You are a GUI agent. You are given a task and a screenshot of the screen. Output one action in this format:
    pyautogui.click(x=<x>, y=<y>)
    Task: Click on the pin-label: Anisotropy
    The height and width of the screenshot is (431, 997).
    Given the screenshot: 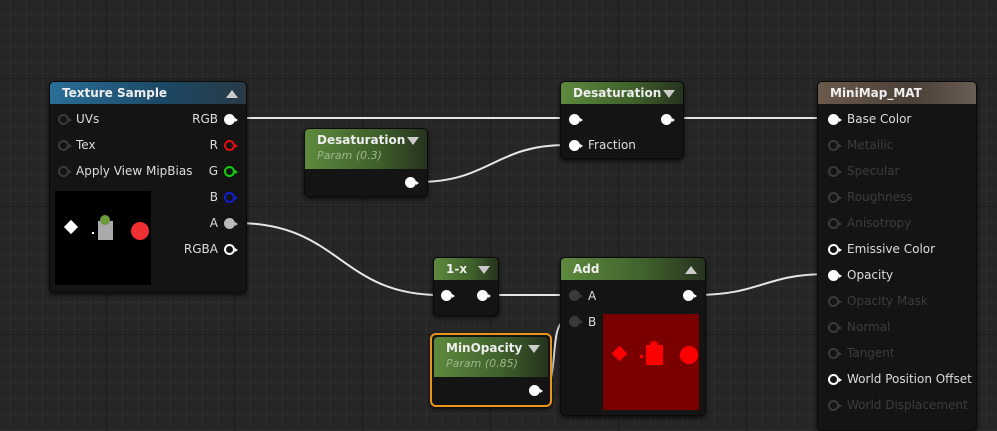 What is the action you would take?
    pyautogui.click(x=879, y=223)
    